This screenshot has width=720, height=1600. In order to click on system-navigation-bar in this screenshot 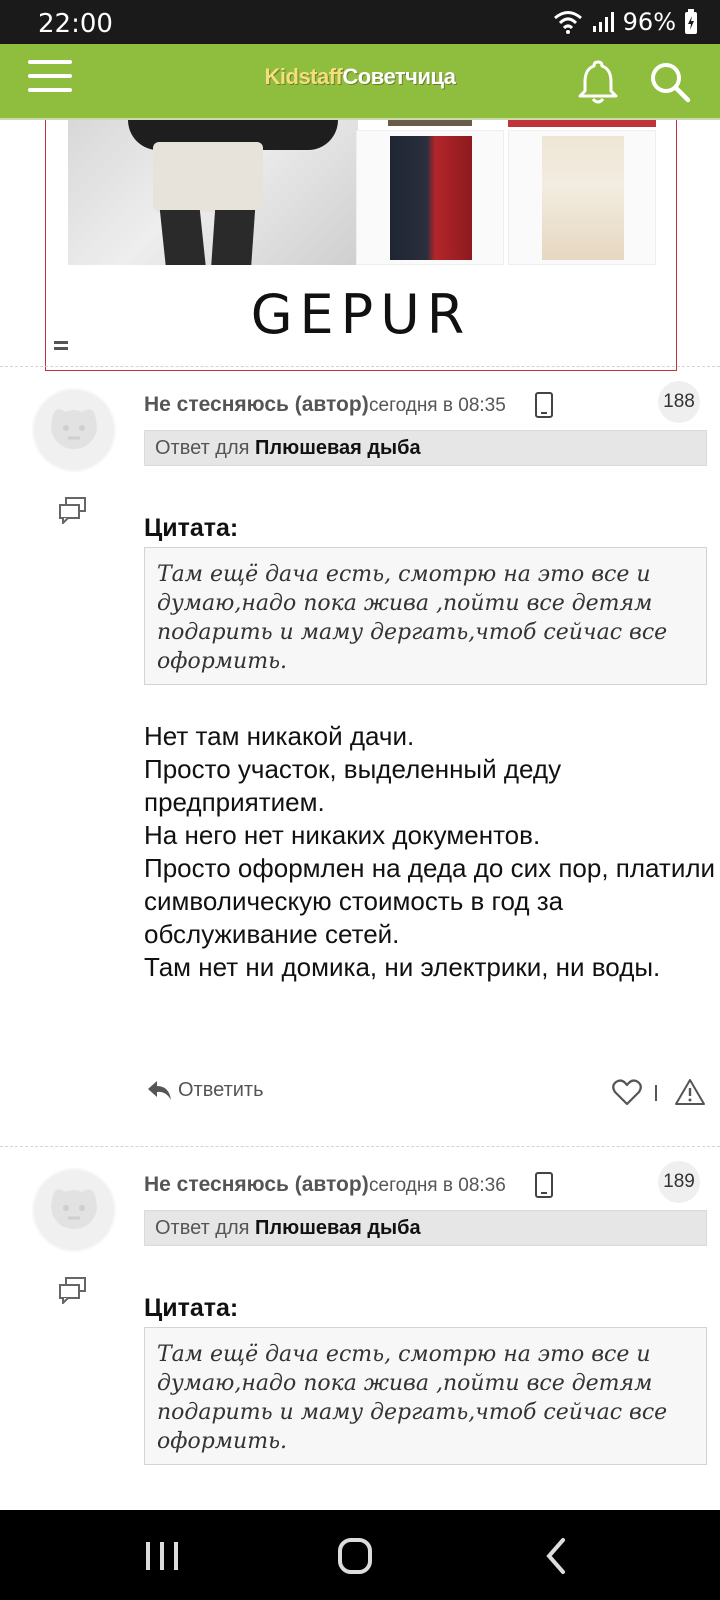, I will do `click(360, 1555)`.